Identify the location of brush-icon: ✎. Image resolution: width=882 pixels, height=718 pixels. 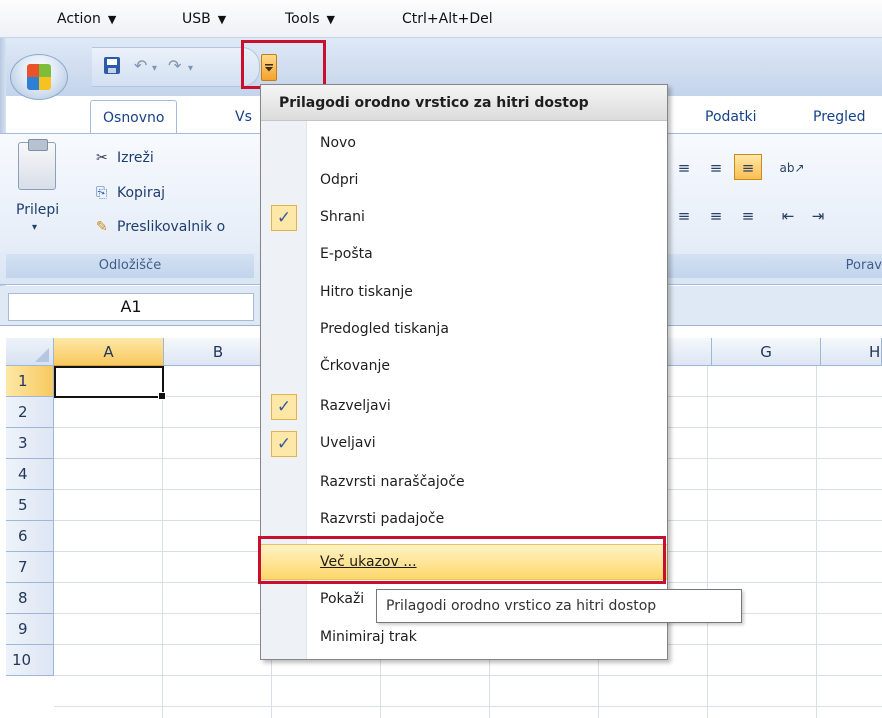
(102, 227).